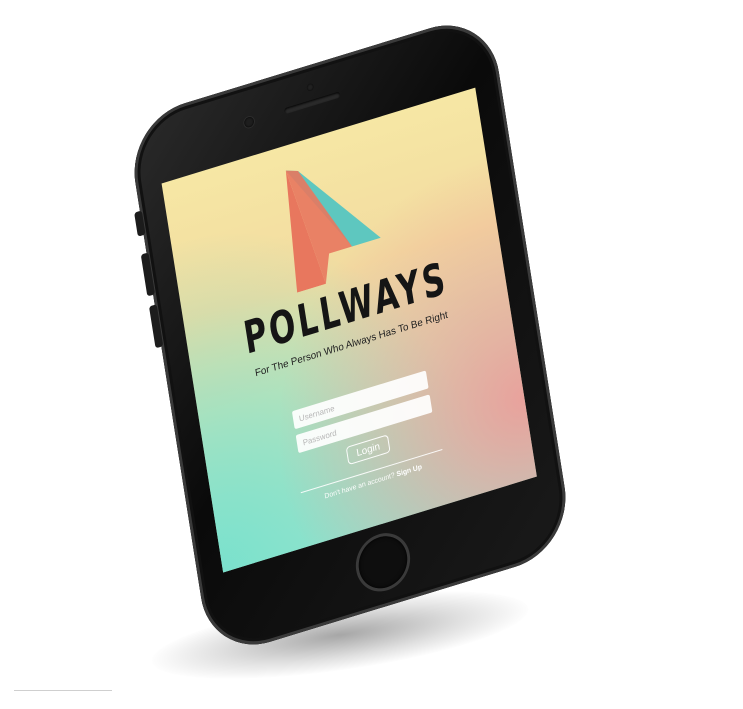  Describe the element at coordinates (361, 486) in the screenshot. I see `signup-prompt: Don't have an account?` at that location.